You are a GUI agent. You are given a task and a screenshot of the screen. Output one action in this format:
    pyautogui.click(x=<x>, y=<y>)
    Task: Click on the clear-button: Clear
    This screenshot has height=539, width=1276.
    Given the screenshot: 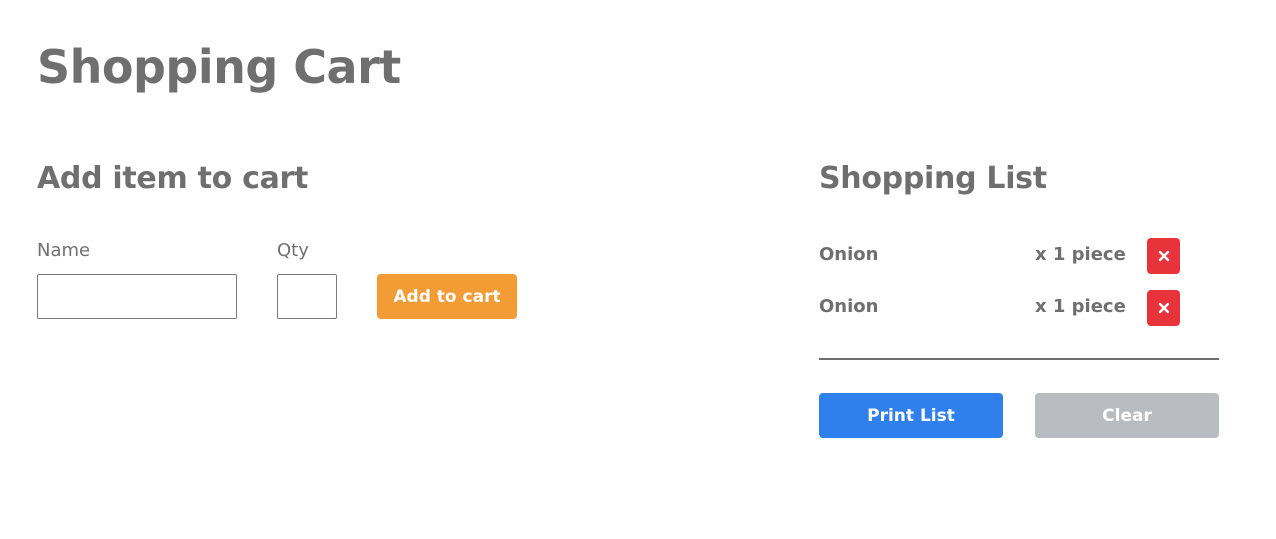 What is the action you would take?
    pyautogui.click(x=1127, y=415)
    